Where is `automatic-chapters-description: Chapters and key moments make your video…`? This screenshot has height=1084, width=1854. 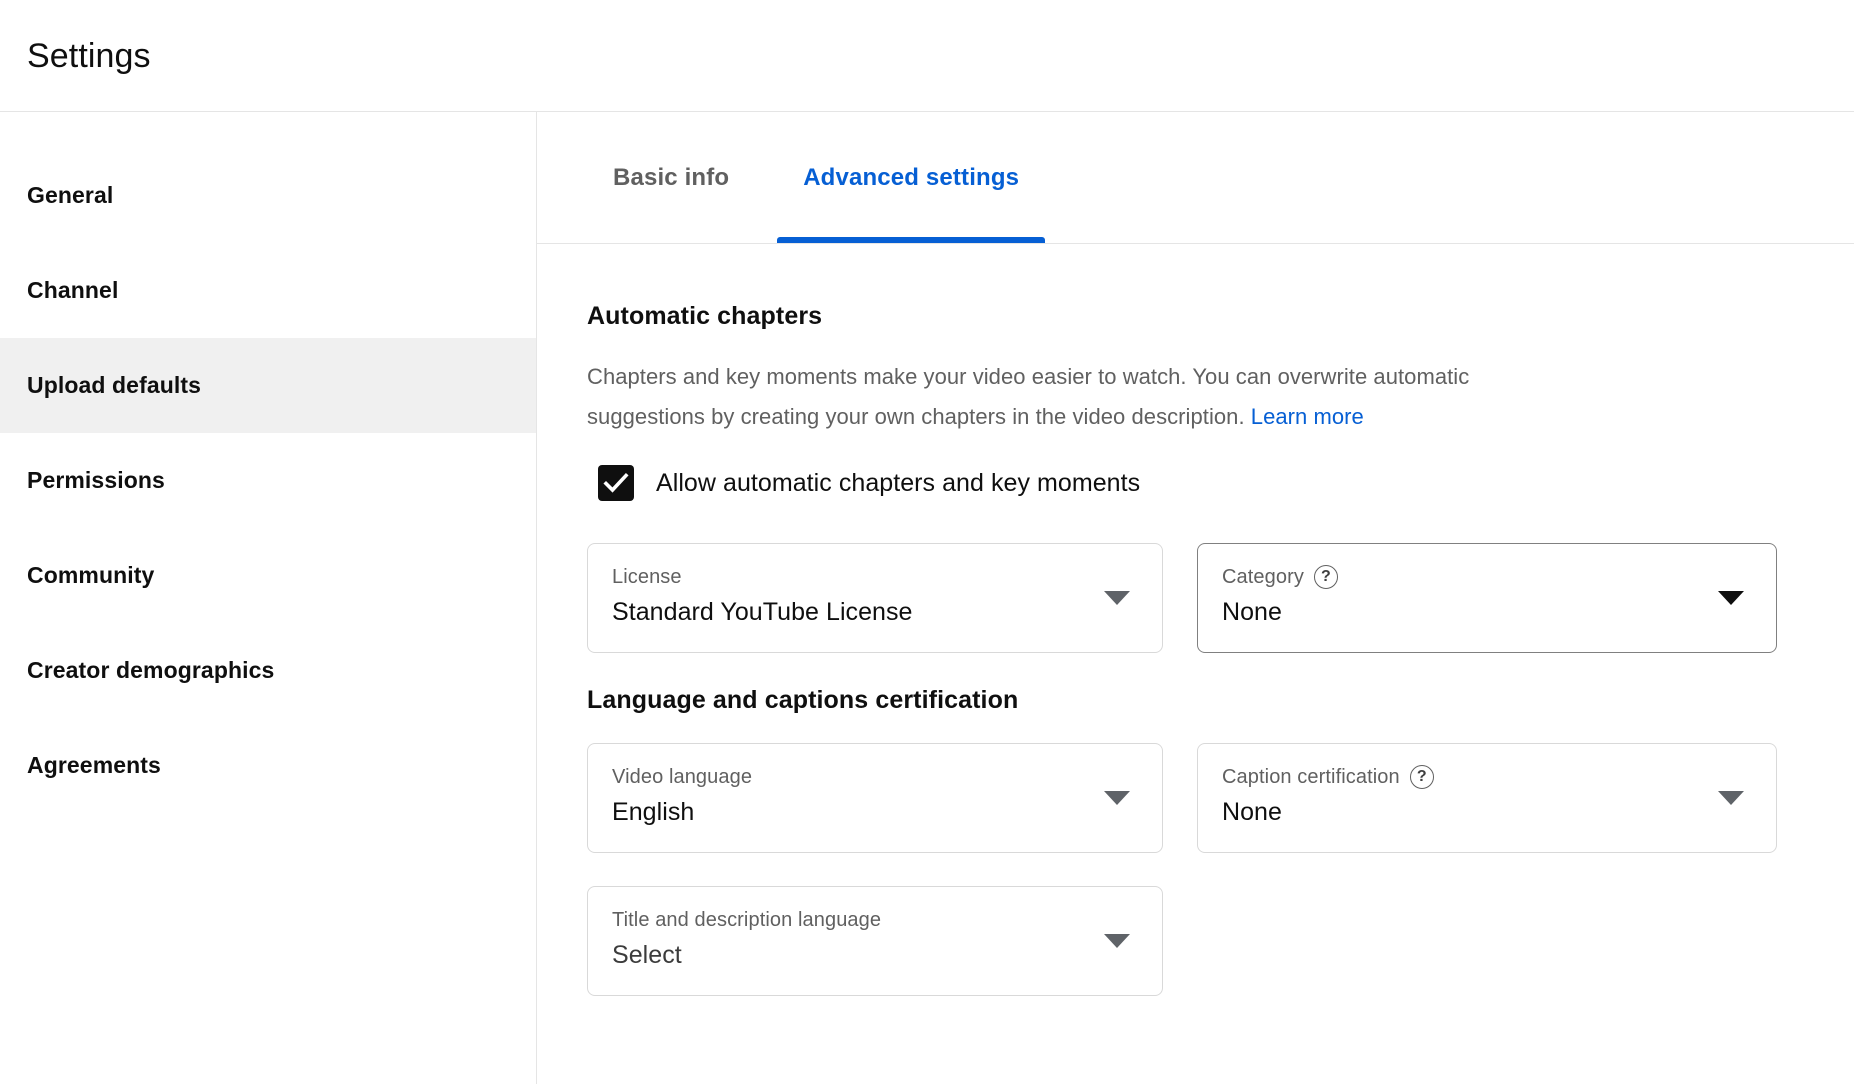
automatic-chapters-description: Chapters and key moments make your video… is located at coordinates (1052, 397).